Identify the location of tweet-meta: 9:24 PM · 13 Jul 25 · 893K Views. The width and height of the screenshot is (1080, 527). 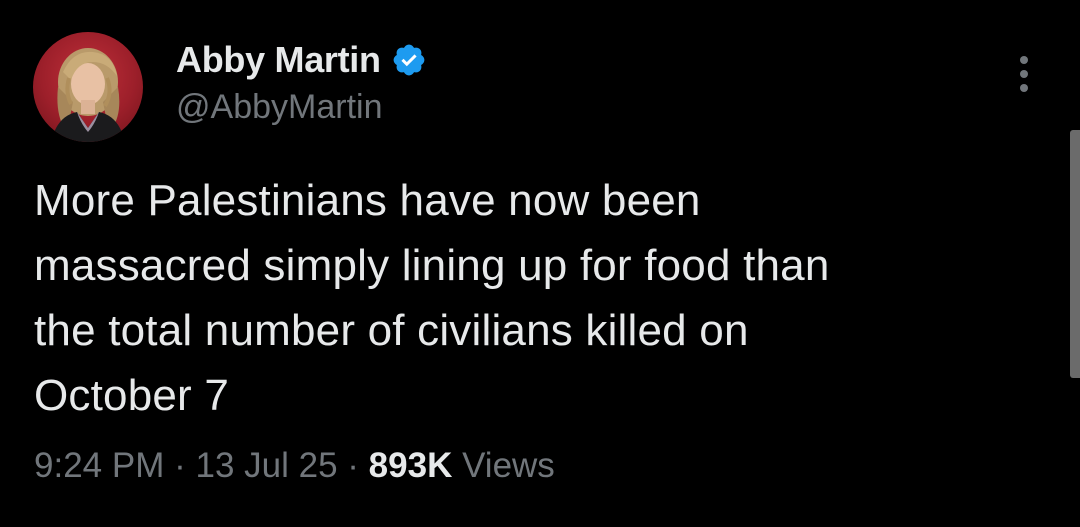
(294, 466).